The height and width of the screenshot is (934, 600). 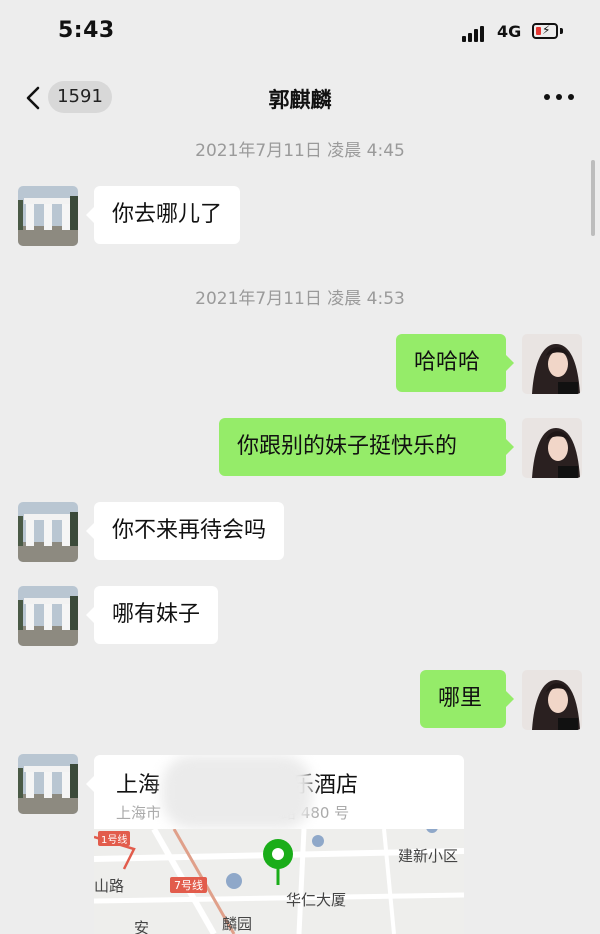 What do you see at coordinates (560, 97) in the screenshot?
I see `more-options-icon` at bounding box center [560, 97].